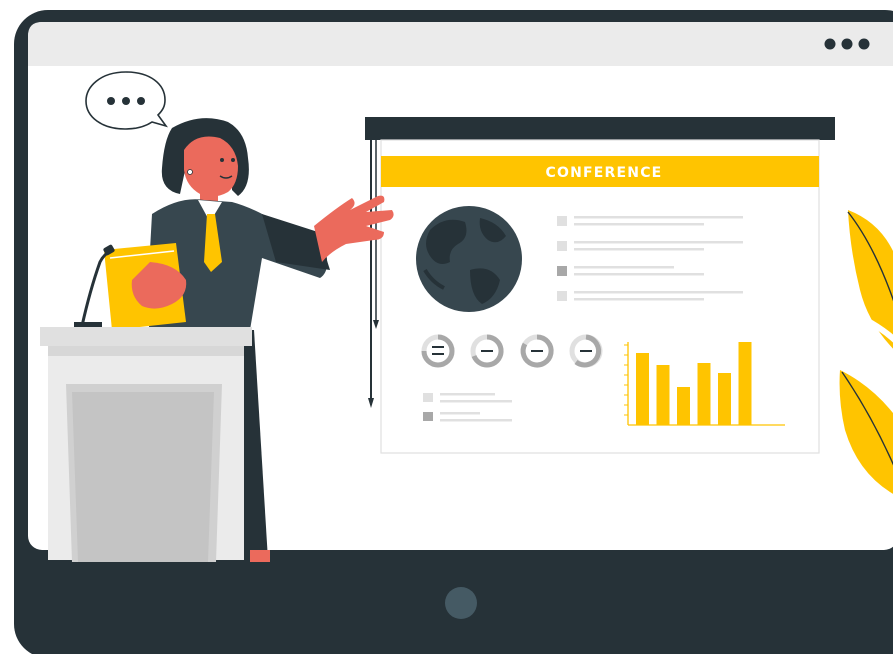  I want to click on presentation-title: CONFERENCE, so click(604, 173).